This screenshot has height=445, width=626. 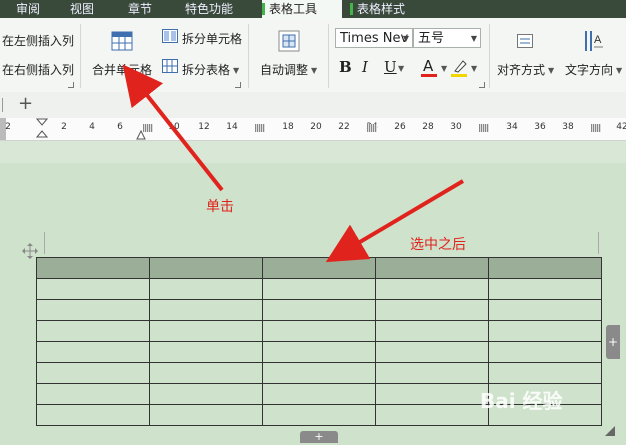 What do you see at coordinates (438, 245) in the screenshot?
I see `annotation-after-select-label: 选中之后` at bounding box center [438, 245].